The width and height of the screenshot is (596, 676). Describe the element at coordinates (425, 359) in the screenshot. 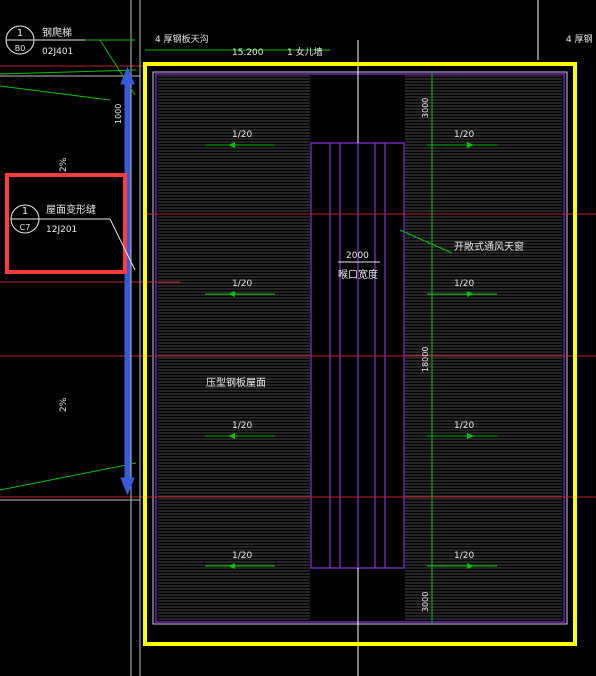

I see `dim-mid: 18000` at that location.